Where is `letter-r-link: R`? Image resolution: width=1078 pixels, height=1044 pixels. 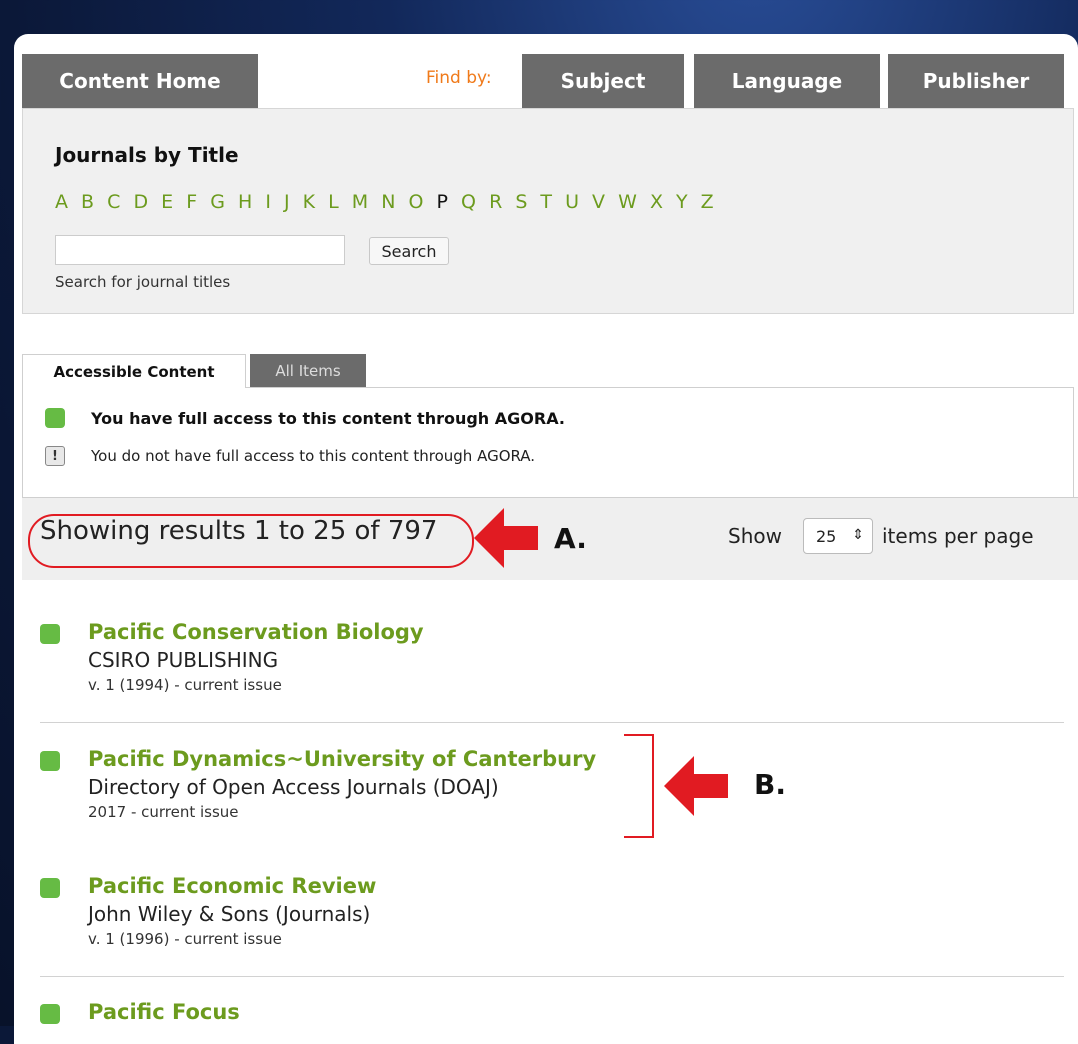 letter-r-link: R is located at coordinates (496, 202).